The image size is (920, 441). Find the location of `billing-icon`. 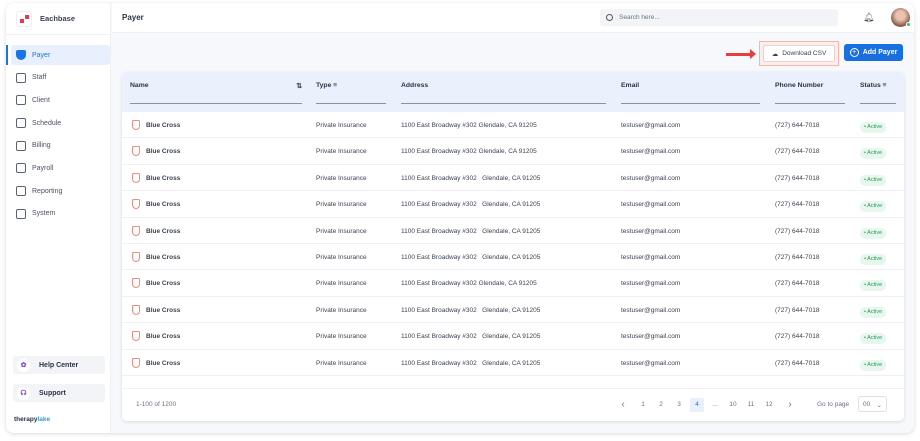

billing-icon is located at coordinates (21, 145).